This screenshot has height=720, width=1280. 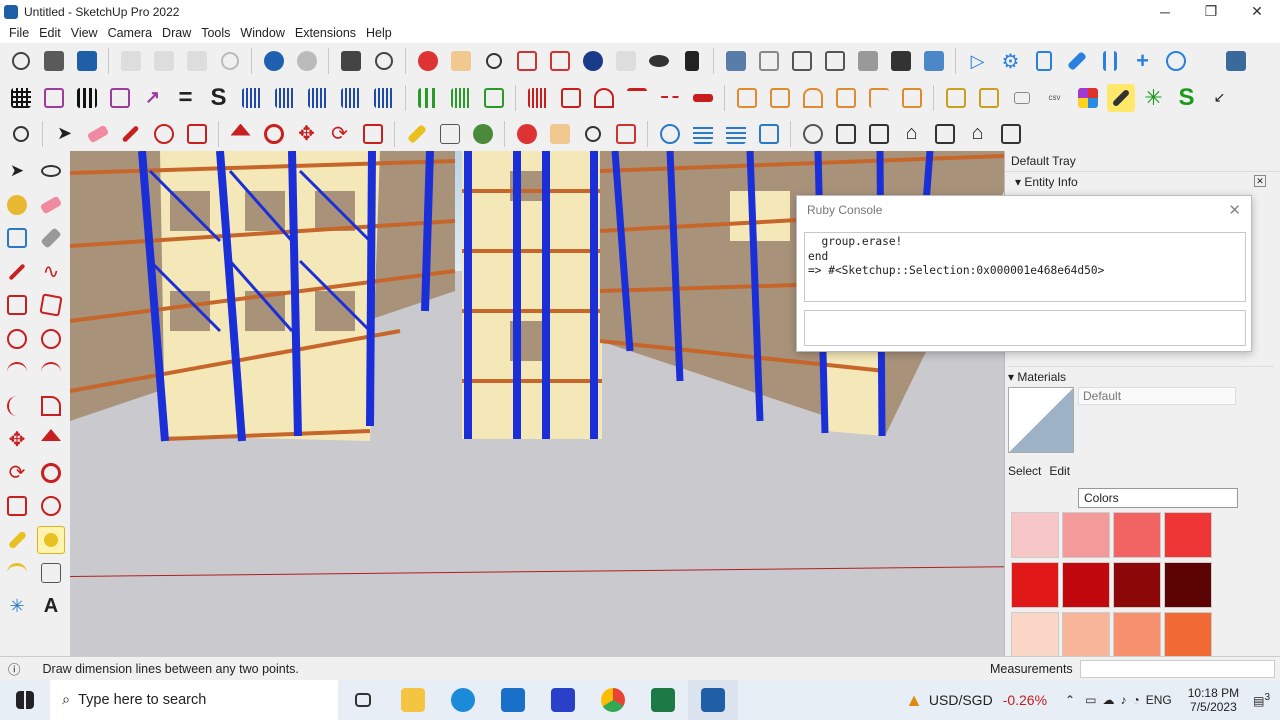 What do you see at coordinates (1159, 700) in the screenshot?
I see `language-indicator: ENG` at bounding box center [1159, 700].